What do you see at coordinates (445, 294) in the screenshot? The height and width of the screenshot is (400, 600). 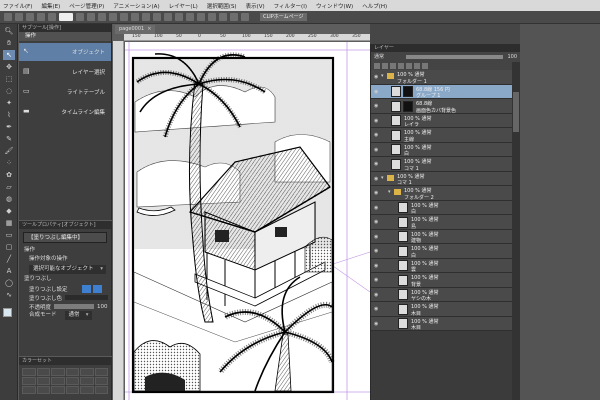 I see `layer-row: ◉ 100 % 通常 ヤシの木` at bounding box center [445, 294].